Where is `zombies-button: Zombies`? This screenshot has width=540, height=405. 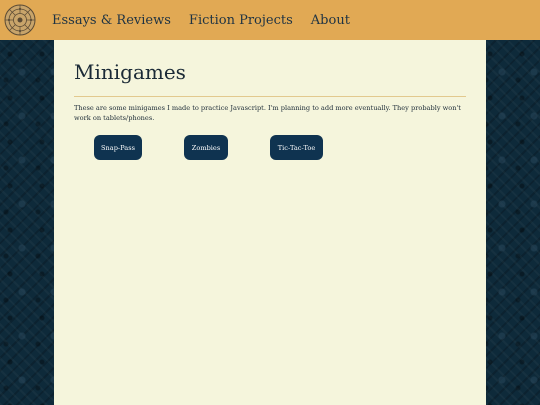
zombies-button: Zombies is located at coordinates (206, 147).